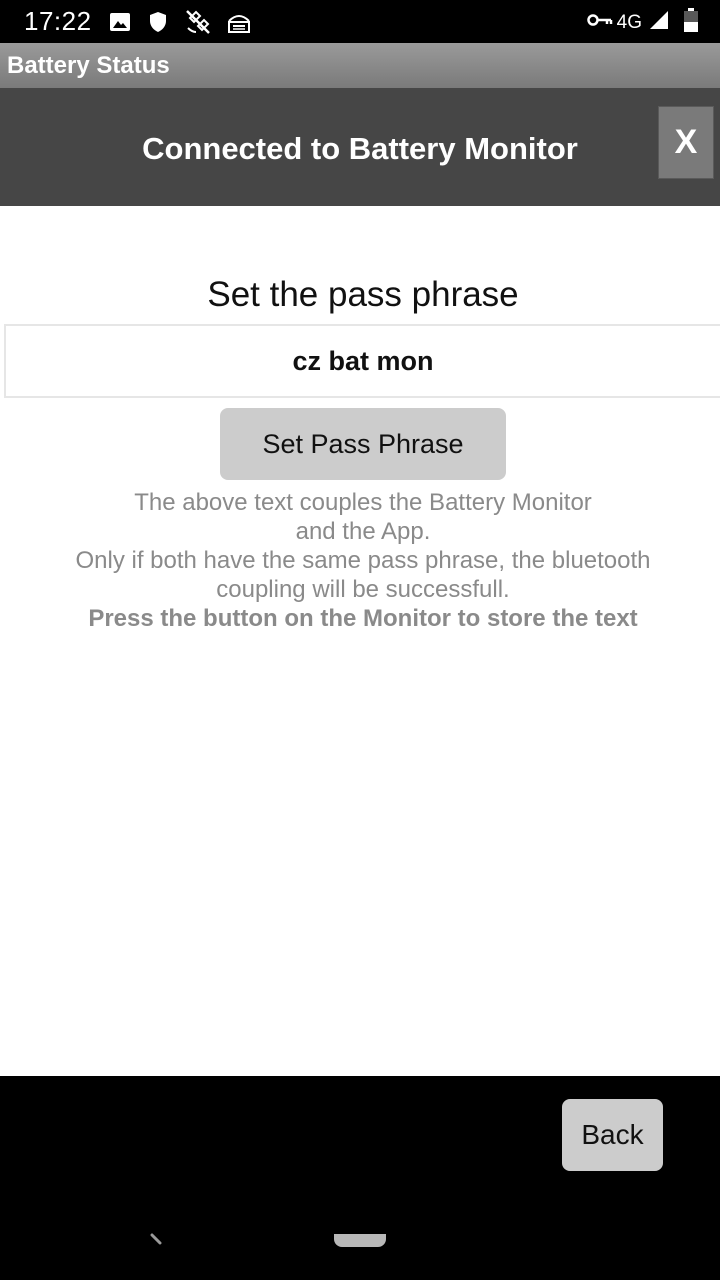 The image size is (720, 1280). I want to click on app-title: Battery Status, so click(88, 65).